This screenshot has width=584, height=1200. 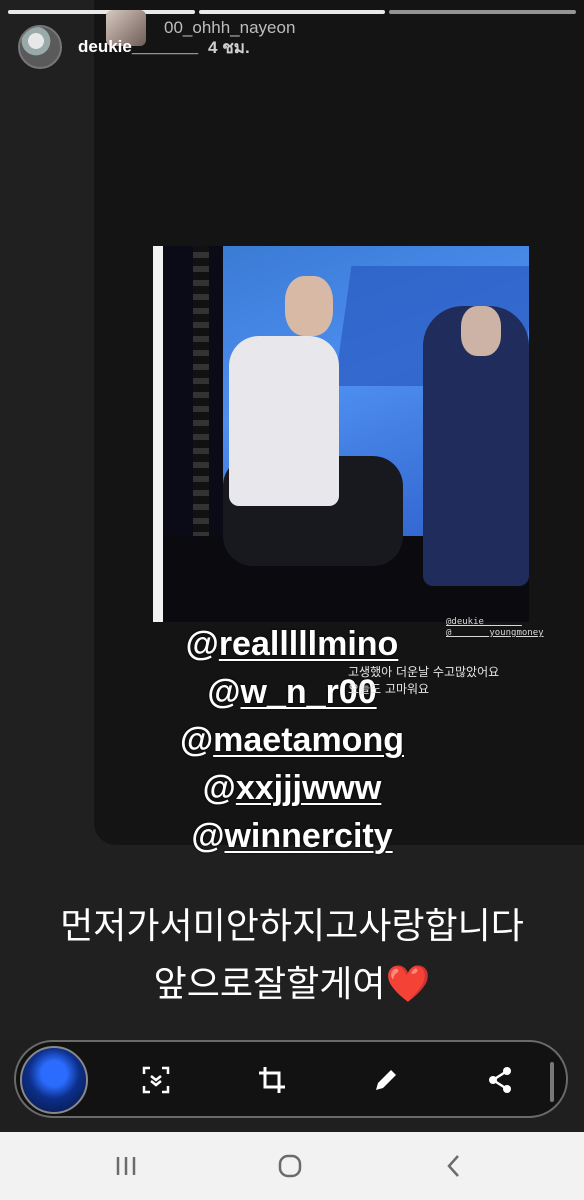 What do you see at coordinates (284, 421) in the screenshot?
I see `performer-shirt` at bounding box center [284, 421].